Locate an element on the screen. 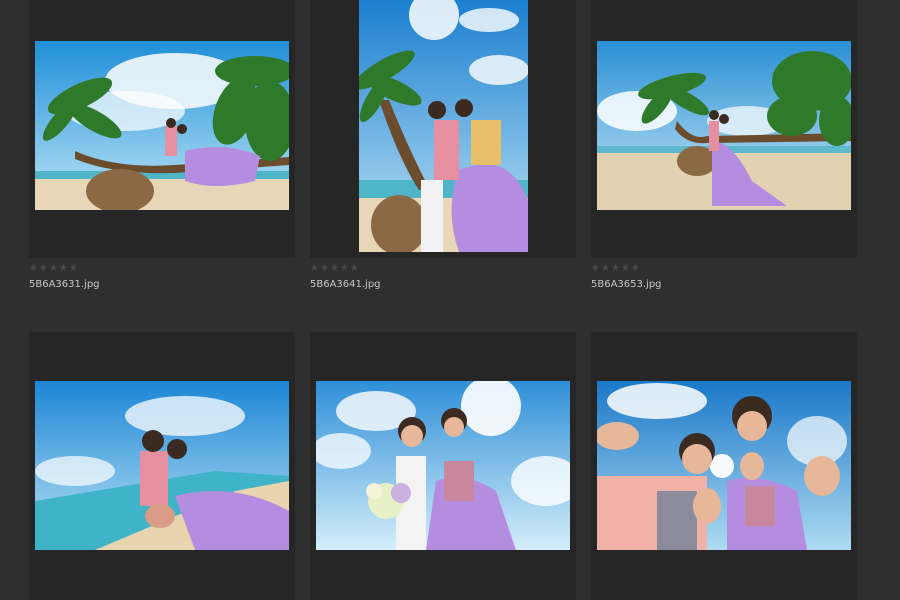  thumbnail-cell: ★ ★ ★ ★ ★ 5B6A3631.jpg is located at coordinates (162, 150).